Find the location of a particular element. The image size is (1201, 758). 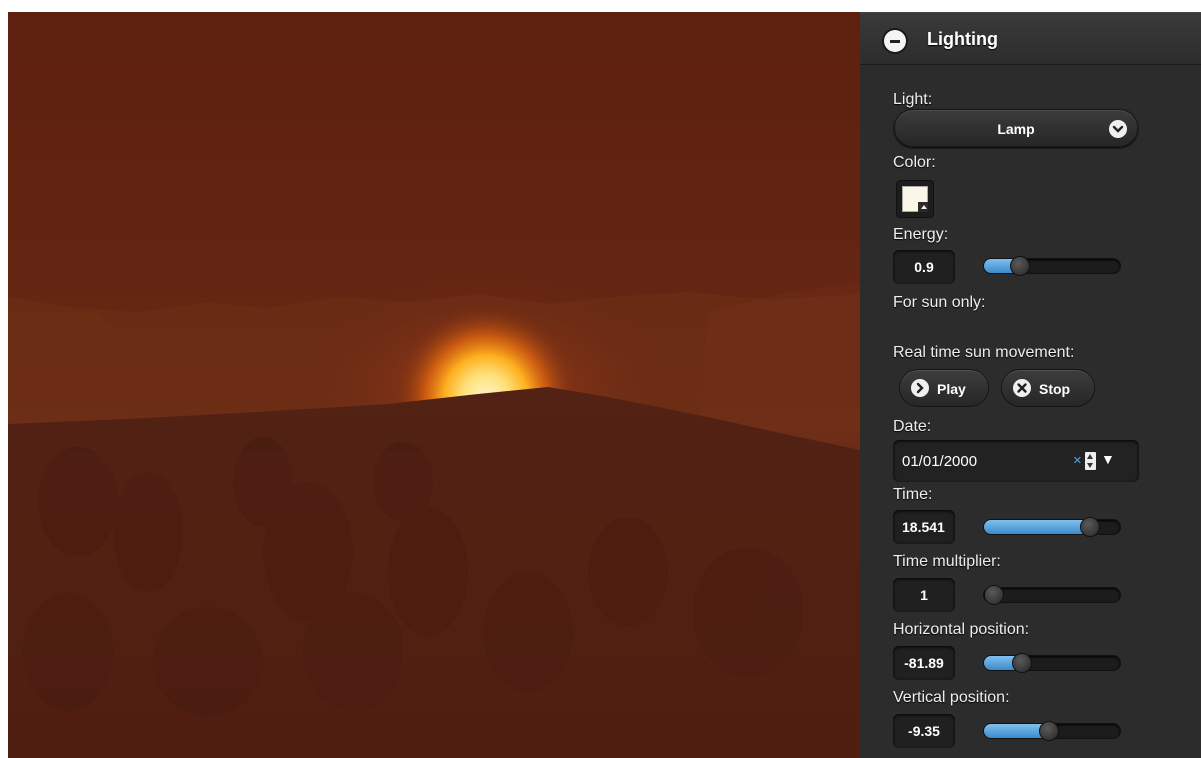

panel-title: Lighting is located at coordinates (962, 39).